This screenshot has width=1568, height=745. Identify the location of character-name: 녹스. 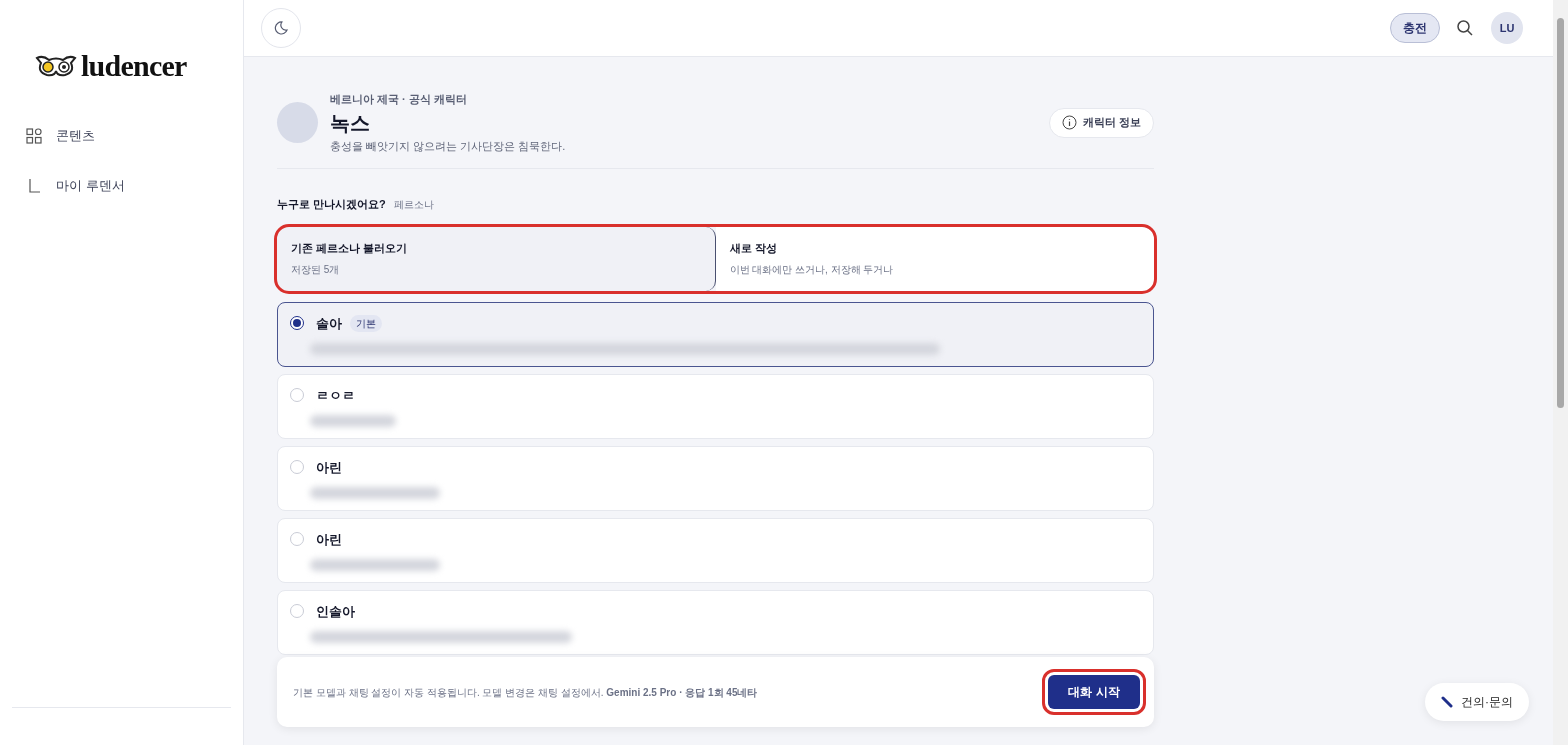
(350, 123).